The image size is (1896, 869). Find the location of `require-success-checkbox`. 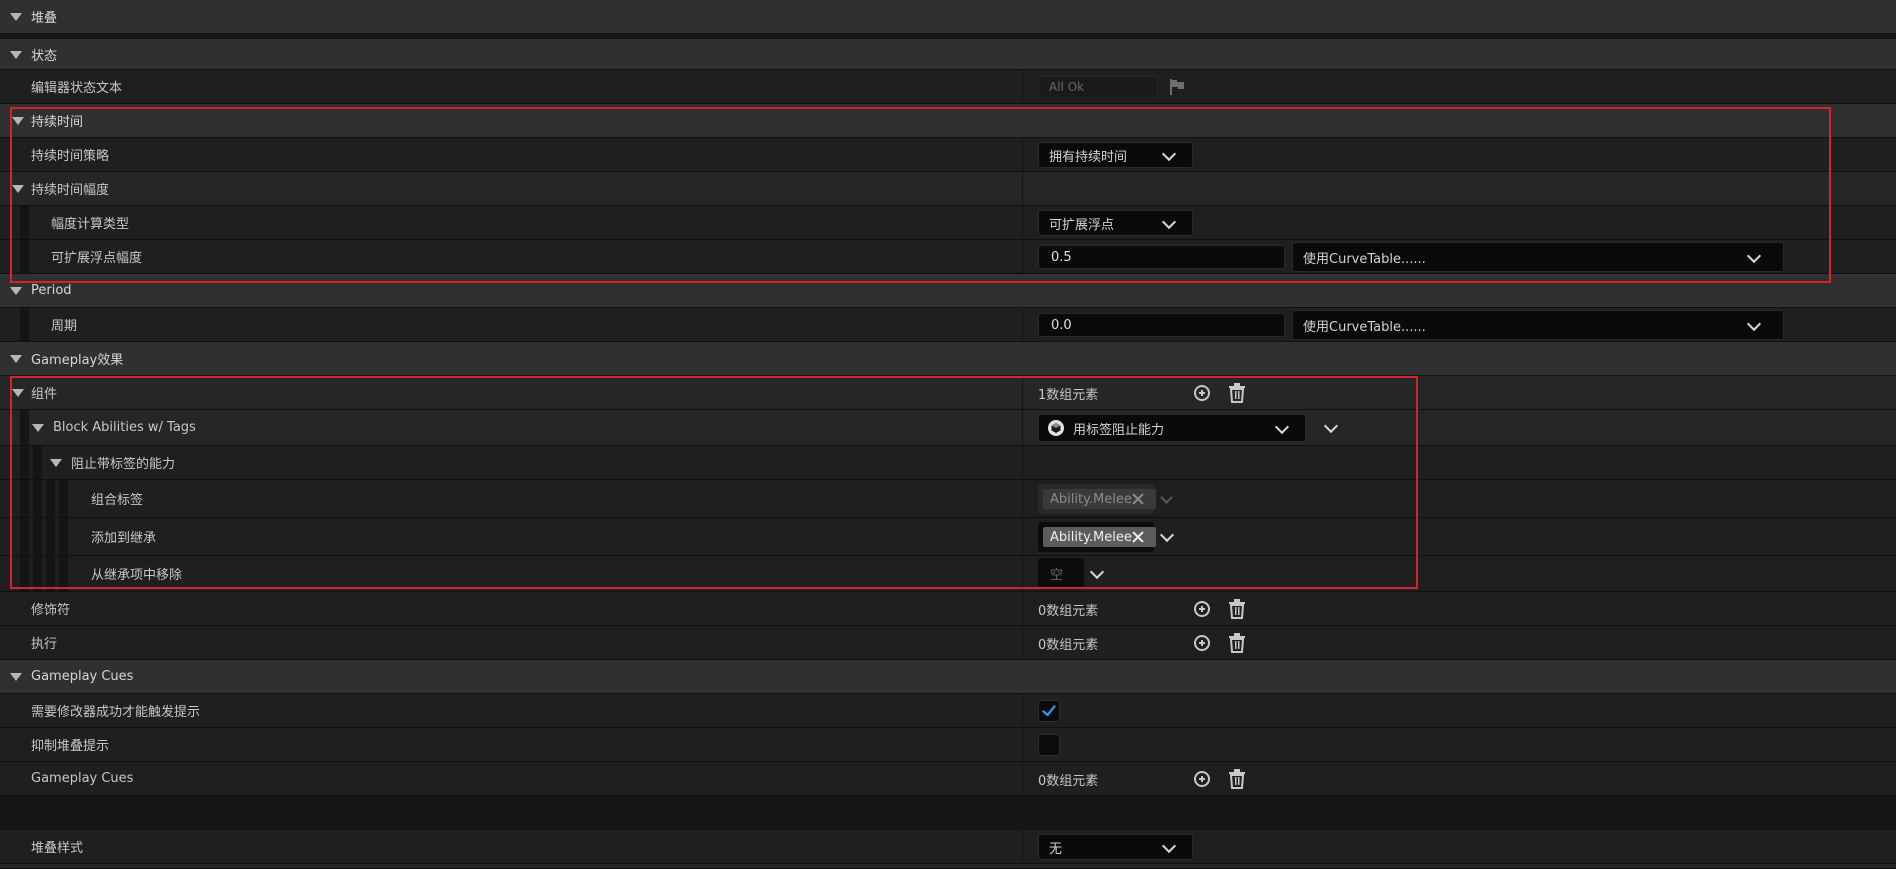

require-success-checkbox is located at coordinates (1049, 711).